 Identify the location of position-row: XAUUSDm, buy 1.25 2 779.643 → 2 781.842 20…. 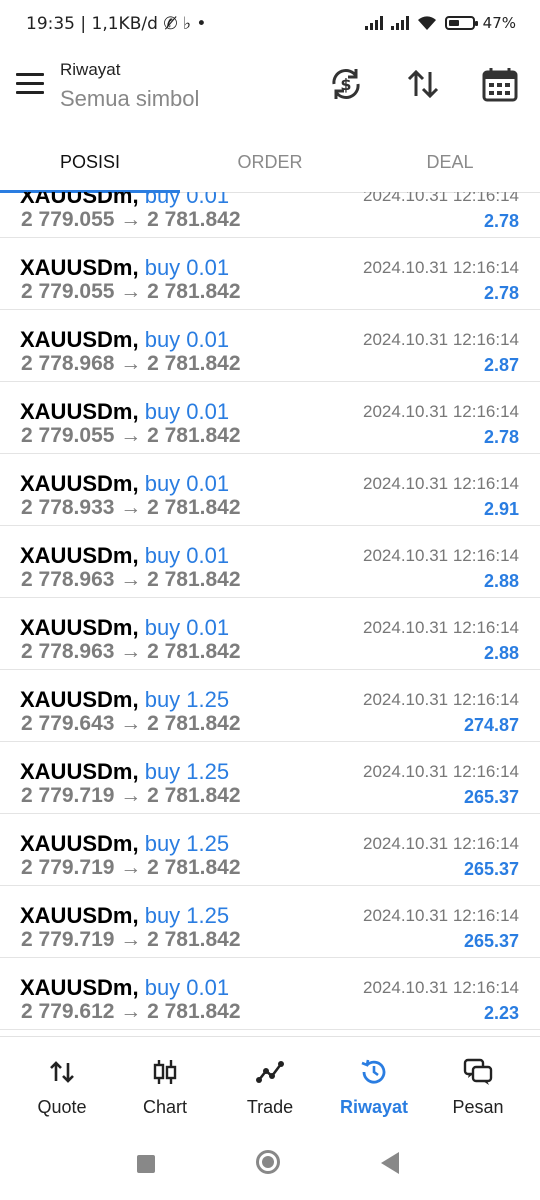
(270, 706).